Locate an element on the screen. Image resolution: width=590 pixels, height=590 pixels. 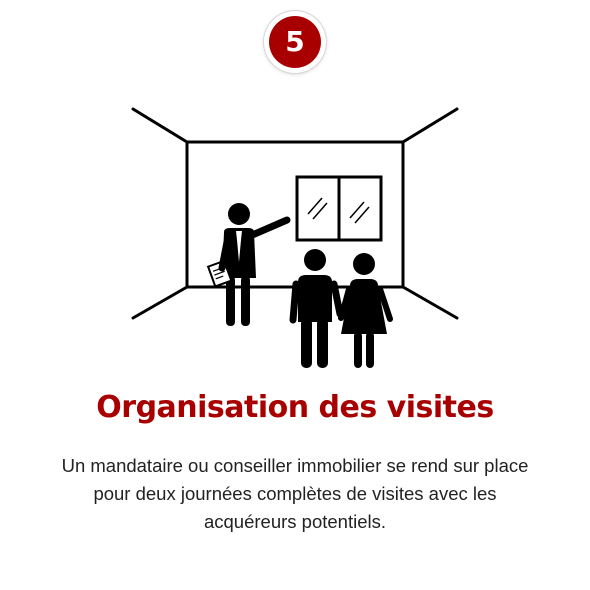
agent-figure is located at coordinates (248, 264).